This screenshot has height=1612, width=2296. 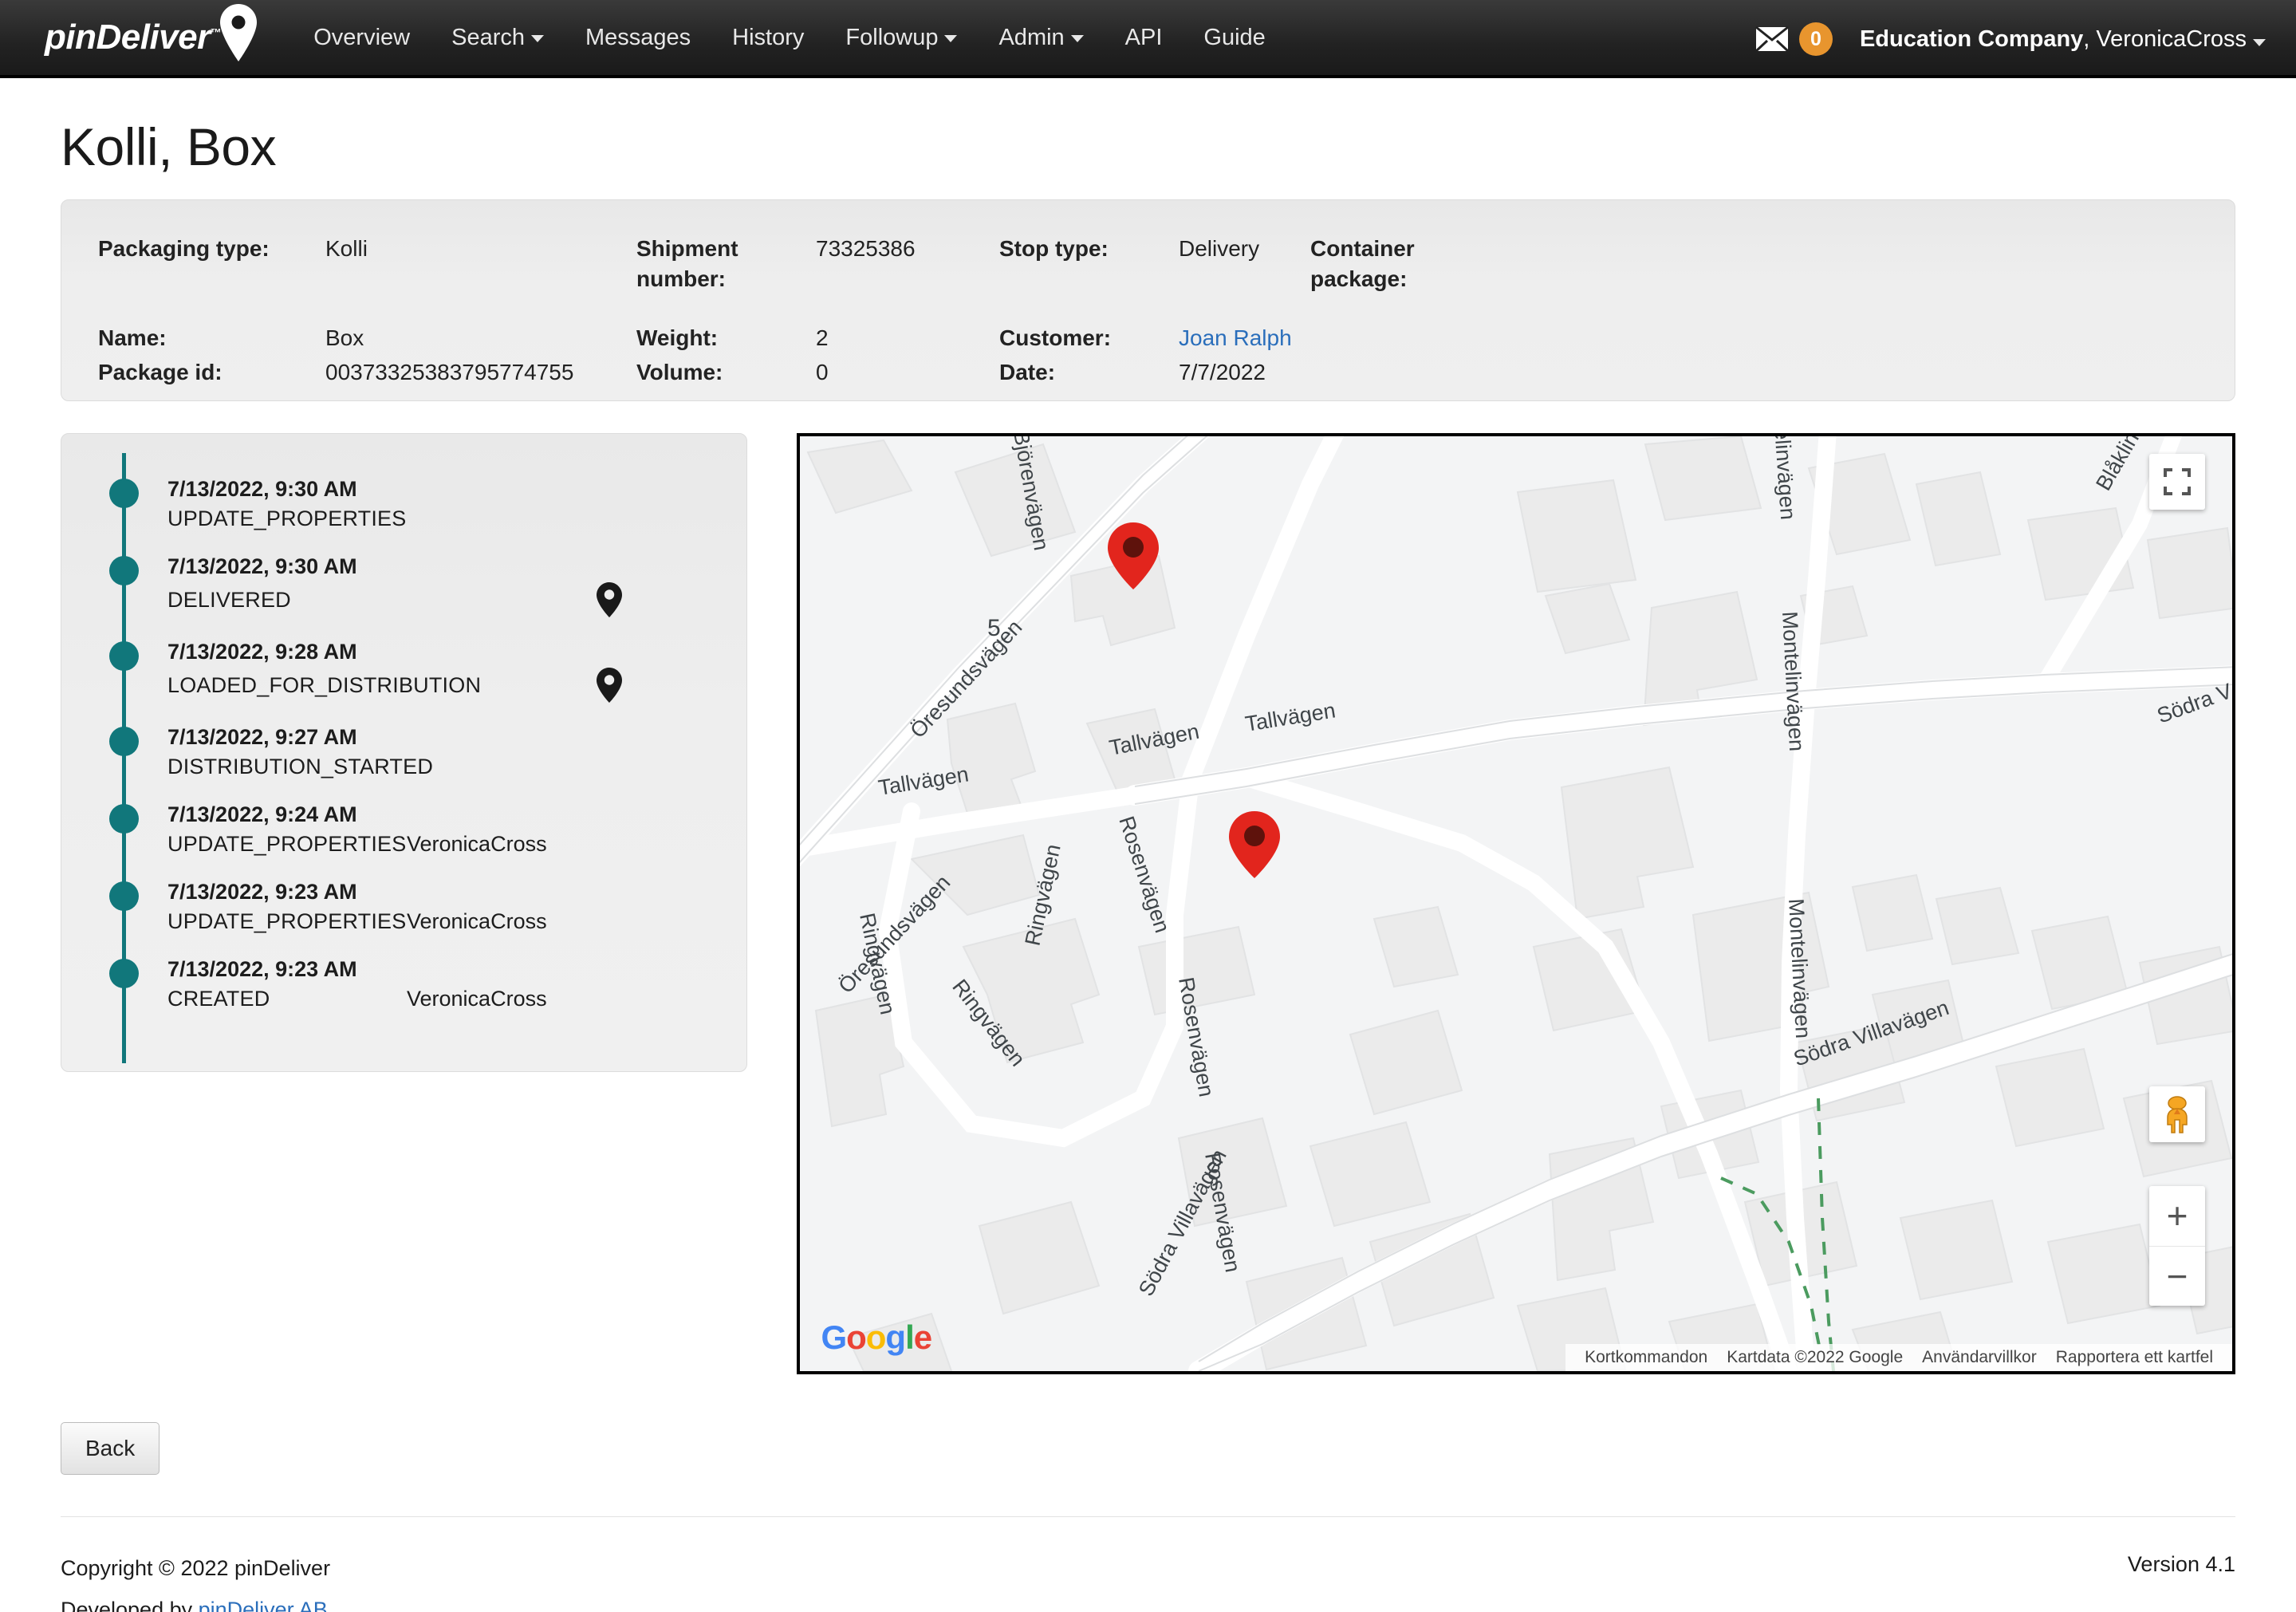 I want to click on weight-value: 2, so click(x=822, y=337).